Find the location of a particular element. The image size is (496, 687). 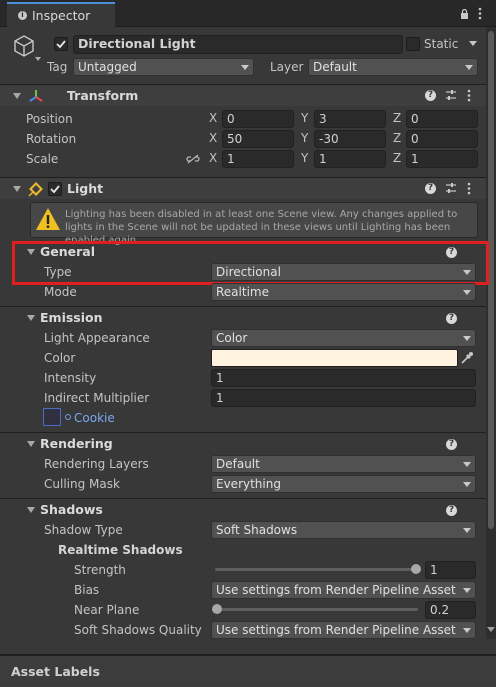

highlight-box is located at coordinates (250, 263).